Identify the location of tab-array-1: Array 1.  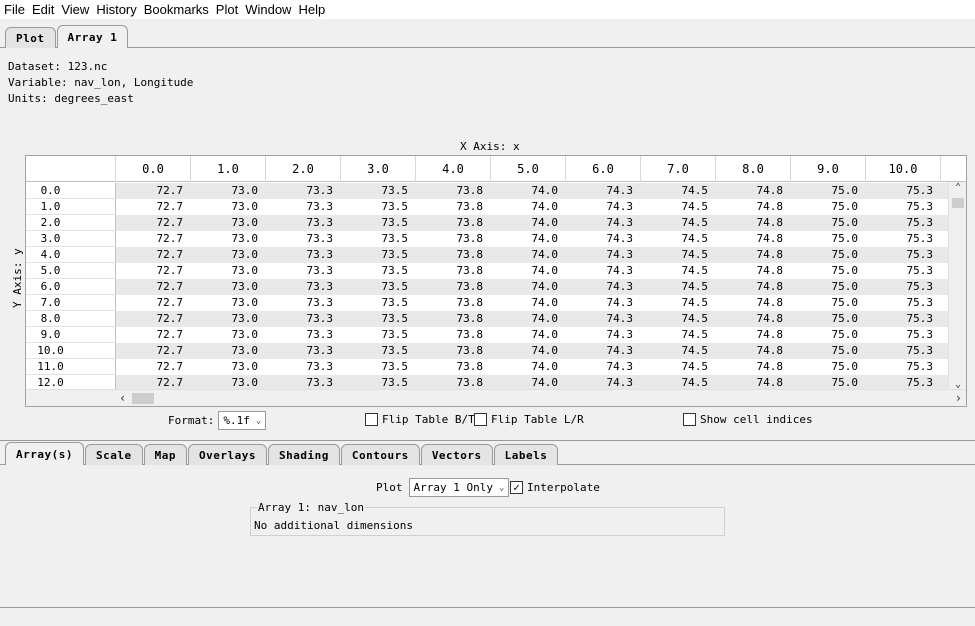
(92, 37).